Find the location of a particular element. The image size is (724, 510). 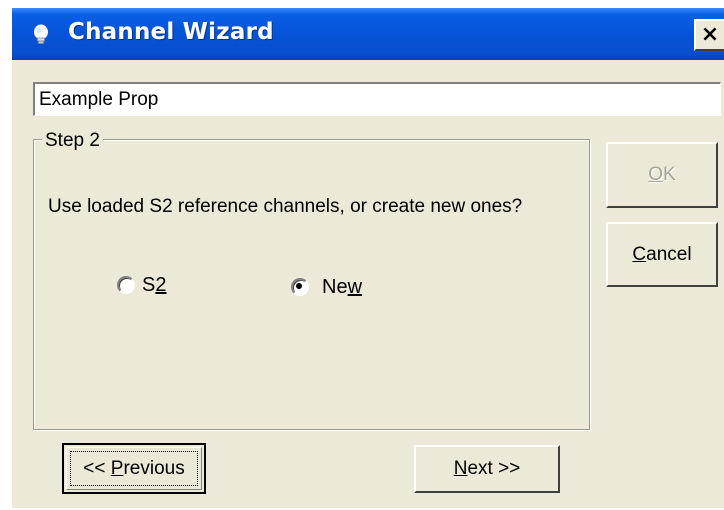

step-legend: Step 2 is located at coordinates (72, 141).